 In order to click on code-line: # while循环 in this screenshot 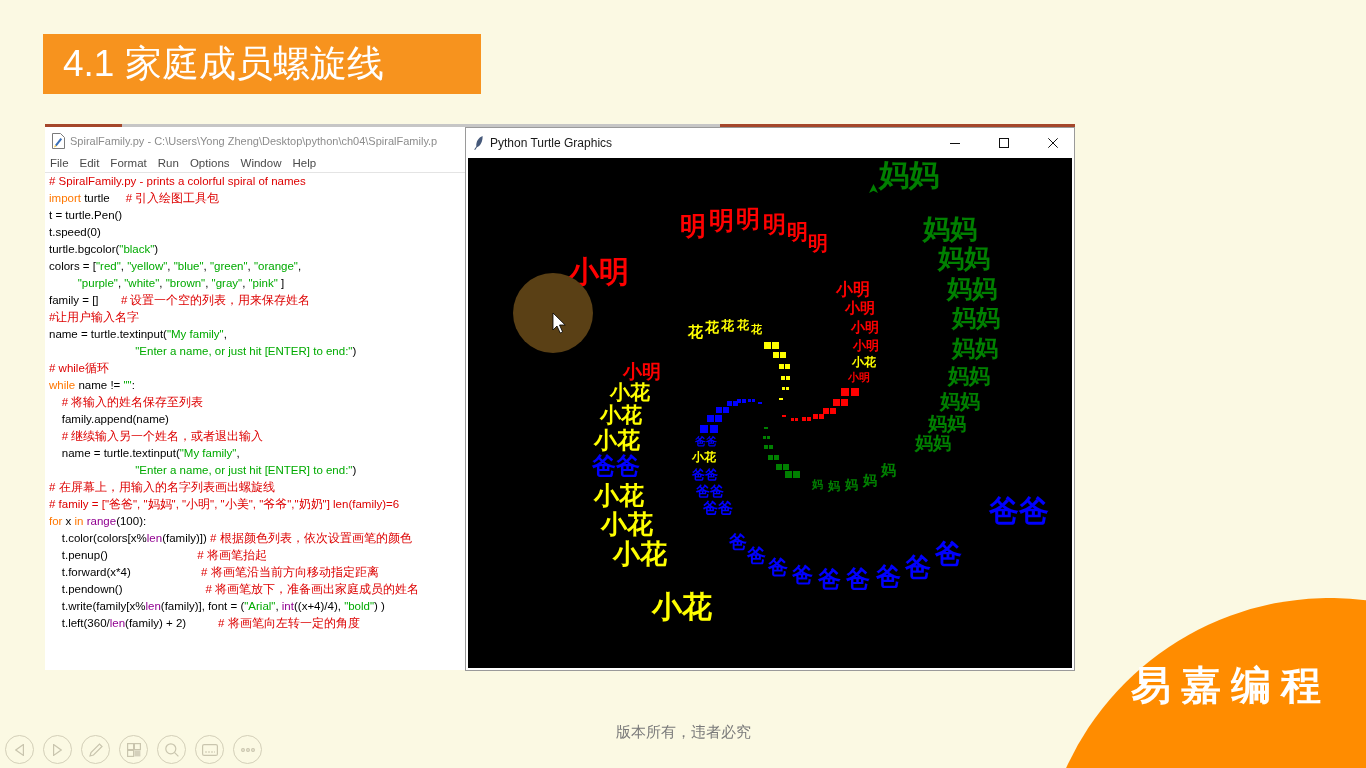, I will do `click(79, 368)`.